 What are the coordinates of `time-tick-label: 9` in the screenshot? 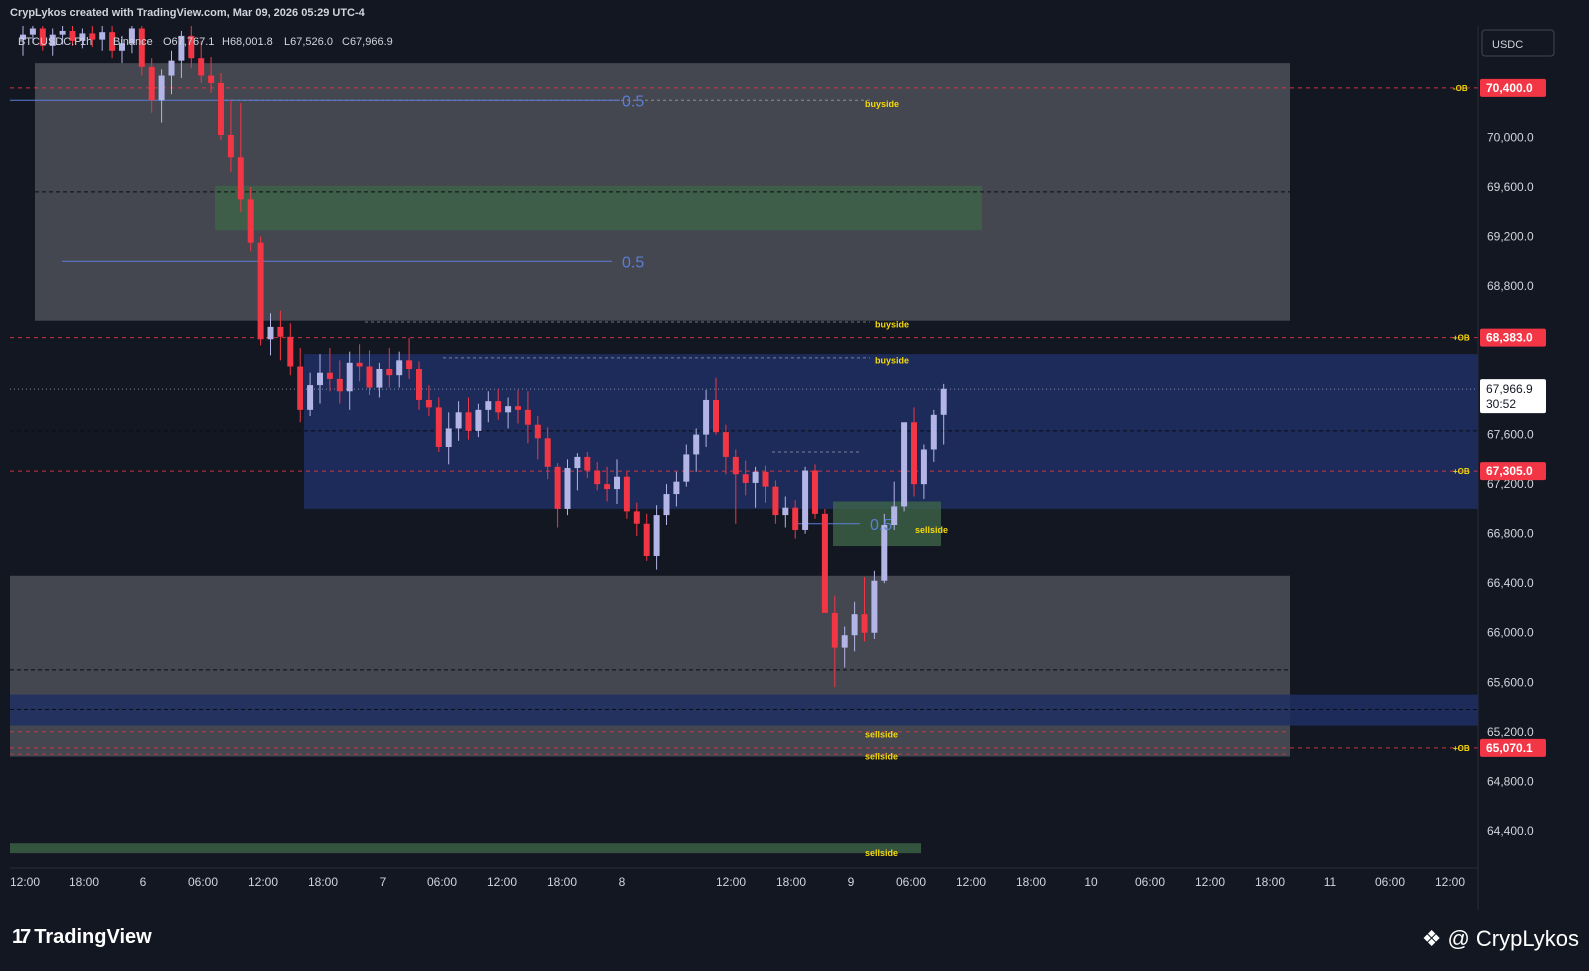 It's located at (851, 882).